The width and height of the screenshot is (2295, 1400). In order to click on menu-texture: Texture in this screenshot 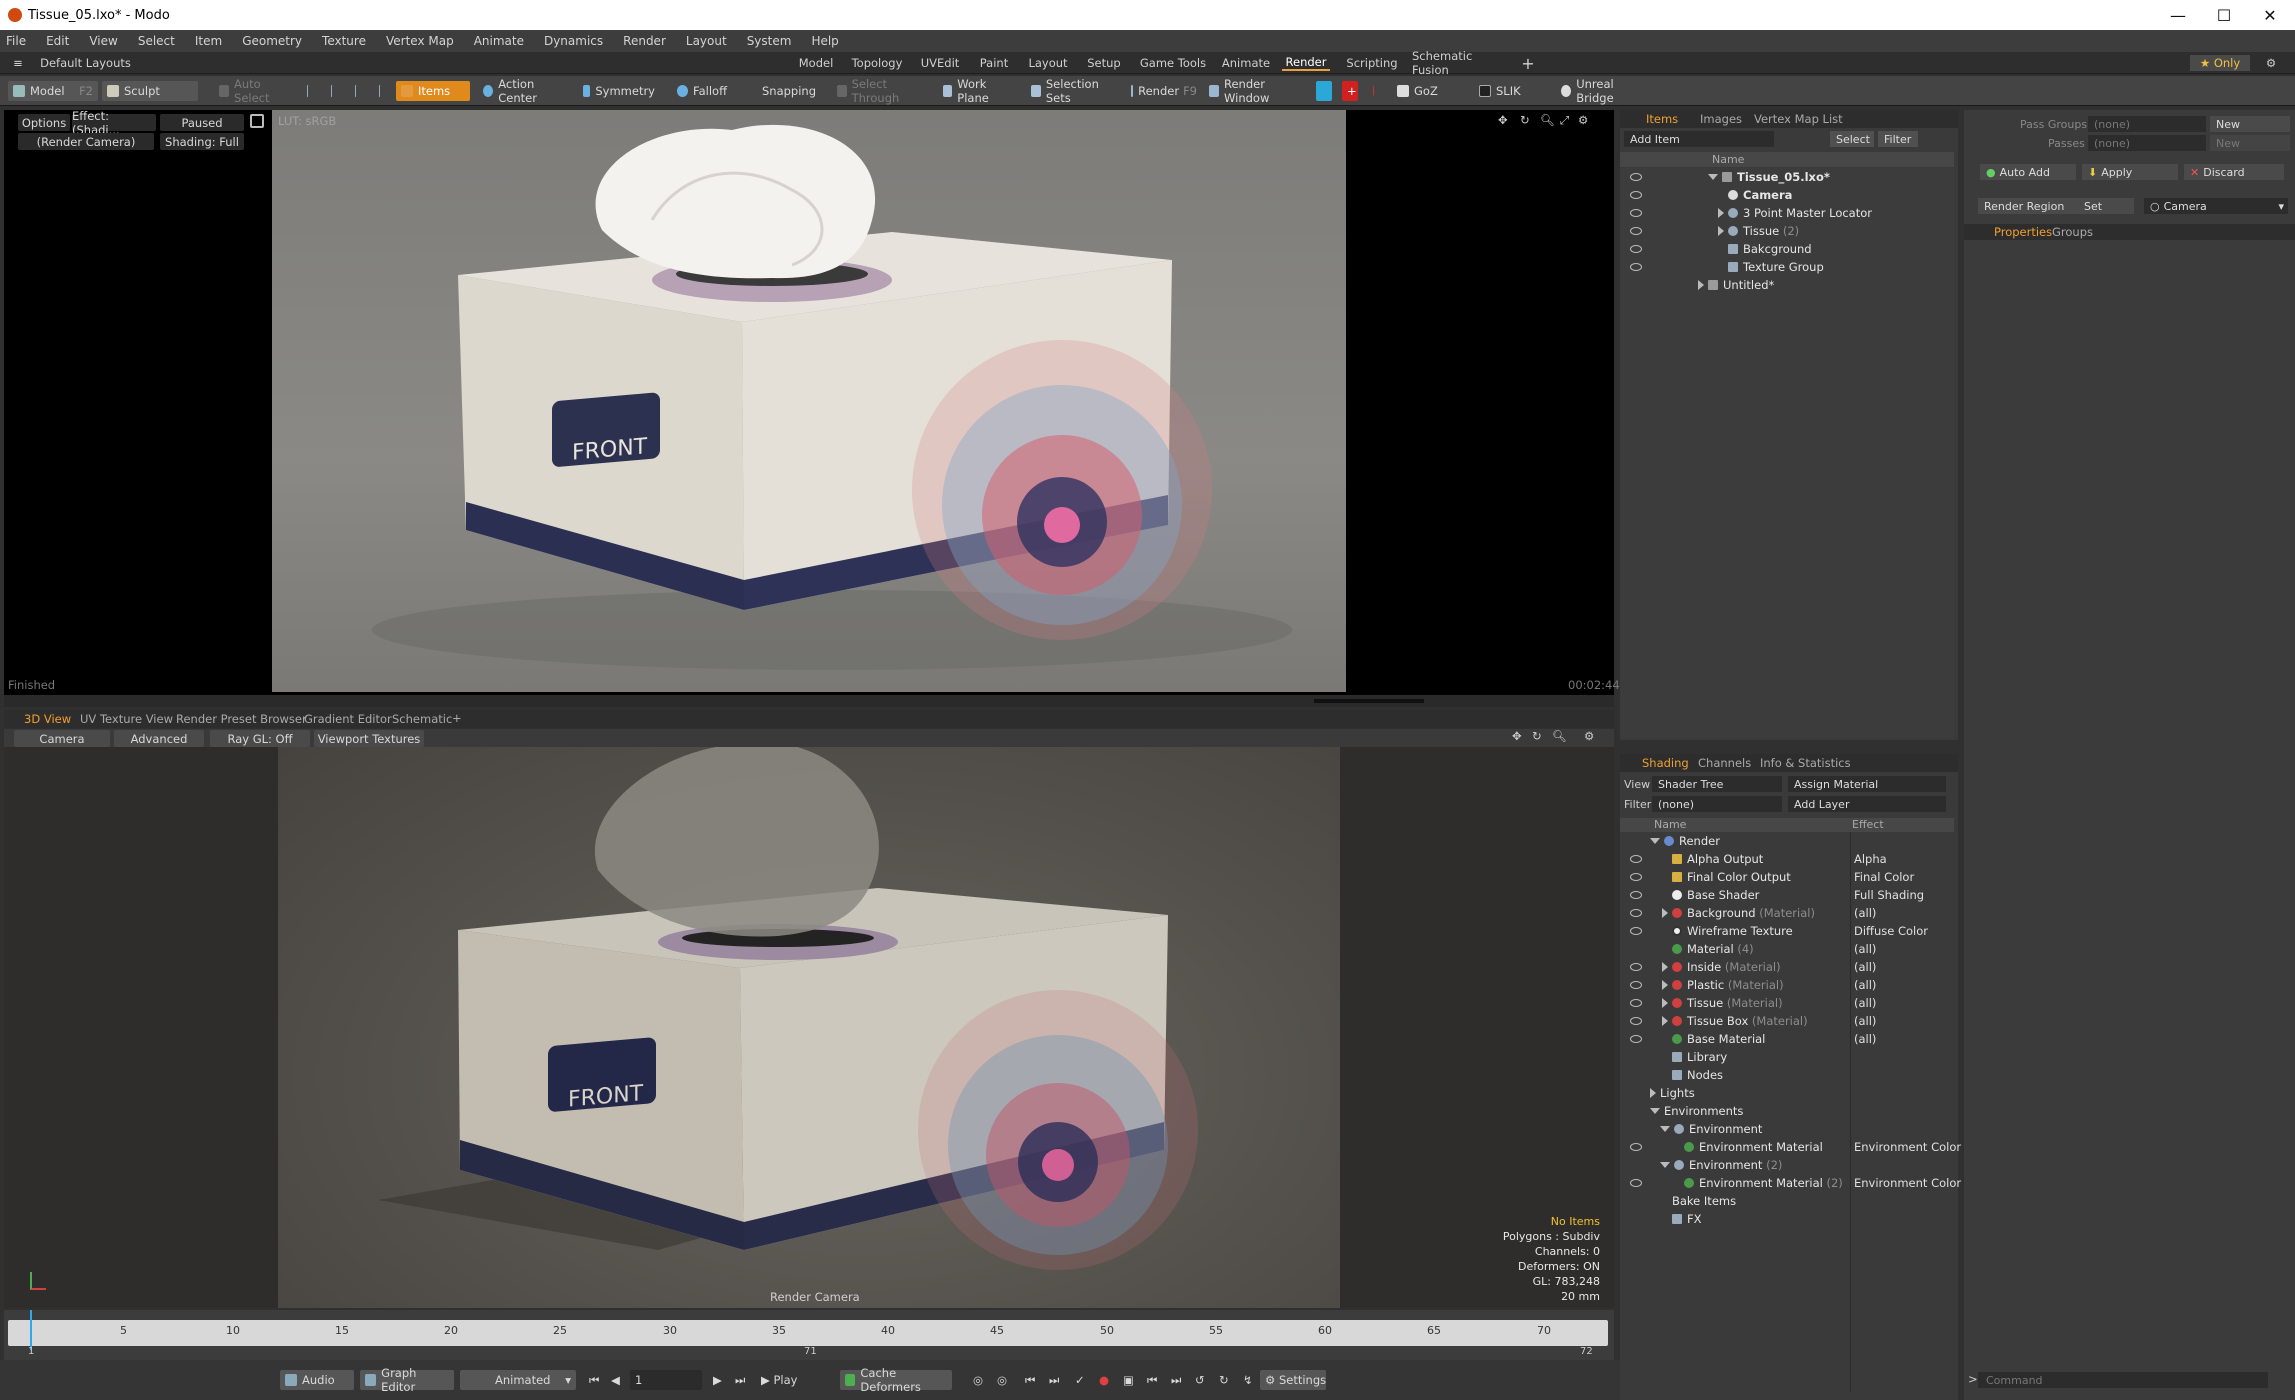, I will do `click(344, 41)`.